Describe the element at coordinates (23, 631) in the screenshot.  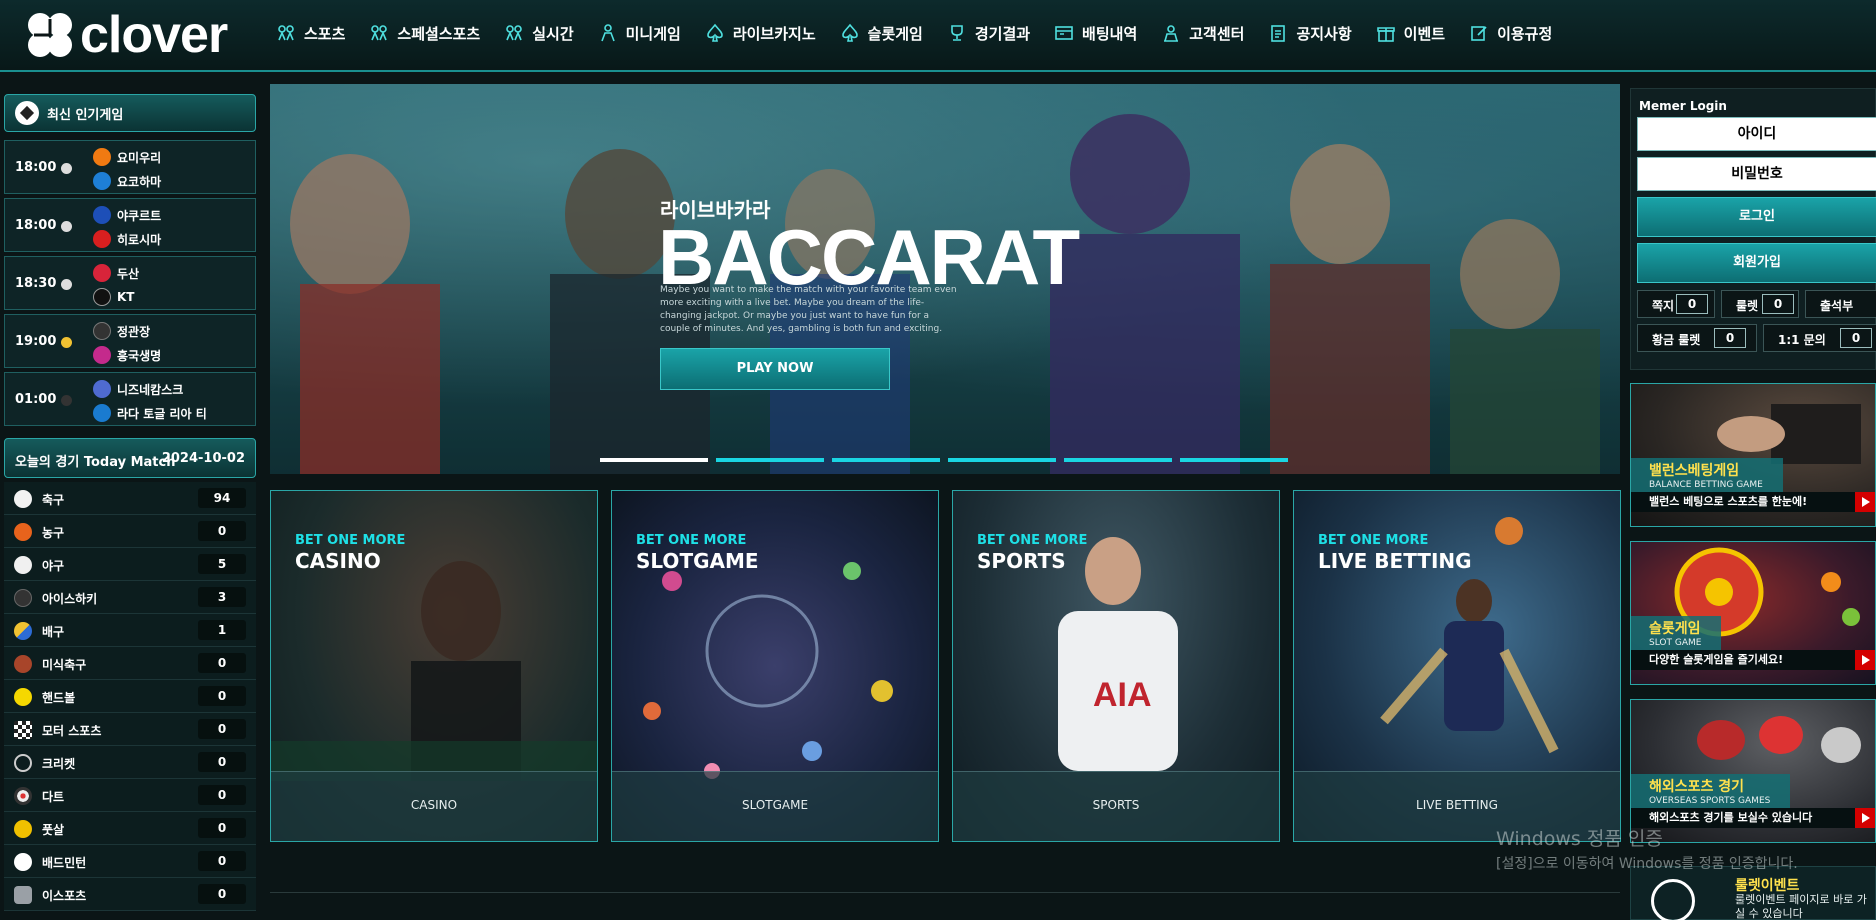
I see `volleyball-icon` at that location.